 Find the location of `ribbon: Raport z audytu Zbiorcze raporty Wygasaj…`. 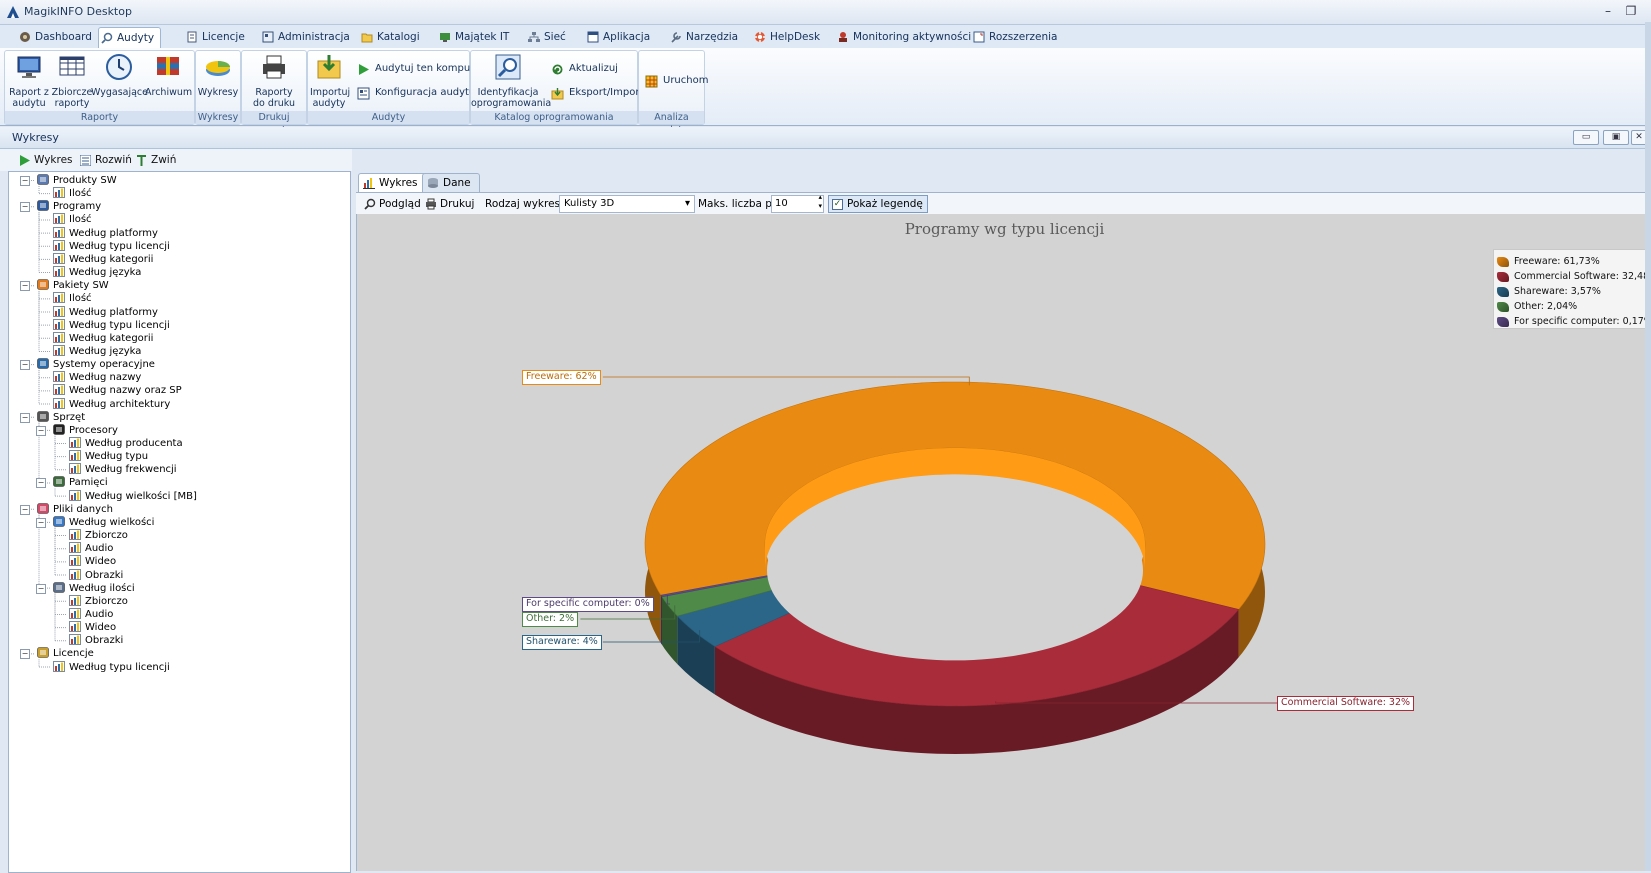

ribbon: Raport z audytu Zbiorcze raporty Wygasaj… is located at coordinates (825, 92).